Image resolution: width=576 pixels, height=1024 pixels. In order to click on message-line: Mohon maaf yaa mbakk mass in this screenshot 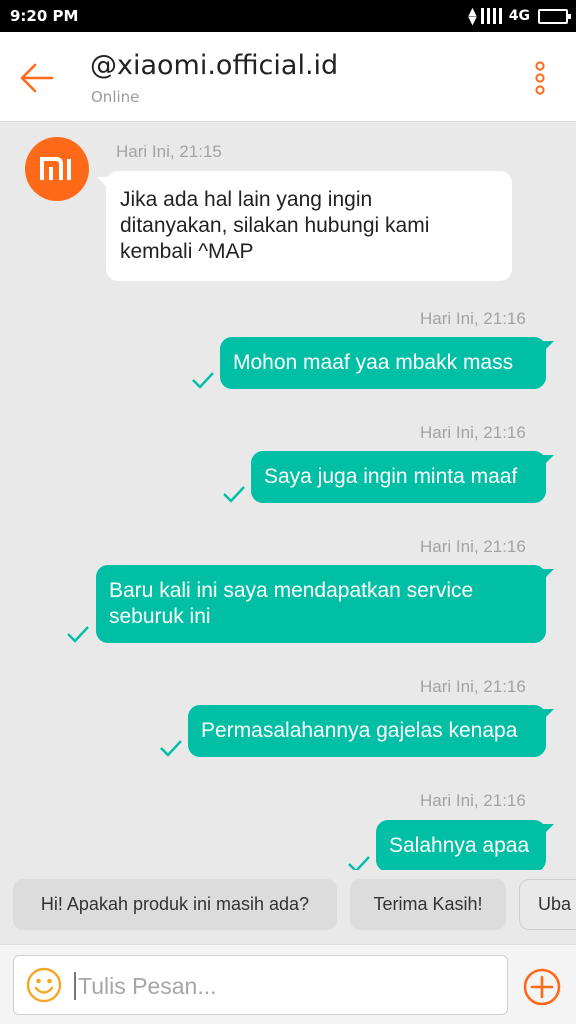, I will do `click(373, 362)`.